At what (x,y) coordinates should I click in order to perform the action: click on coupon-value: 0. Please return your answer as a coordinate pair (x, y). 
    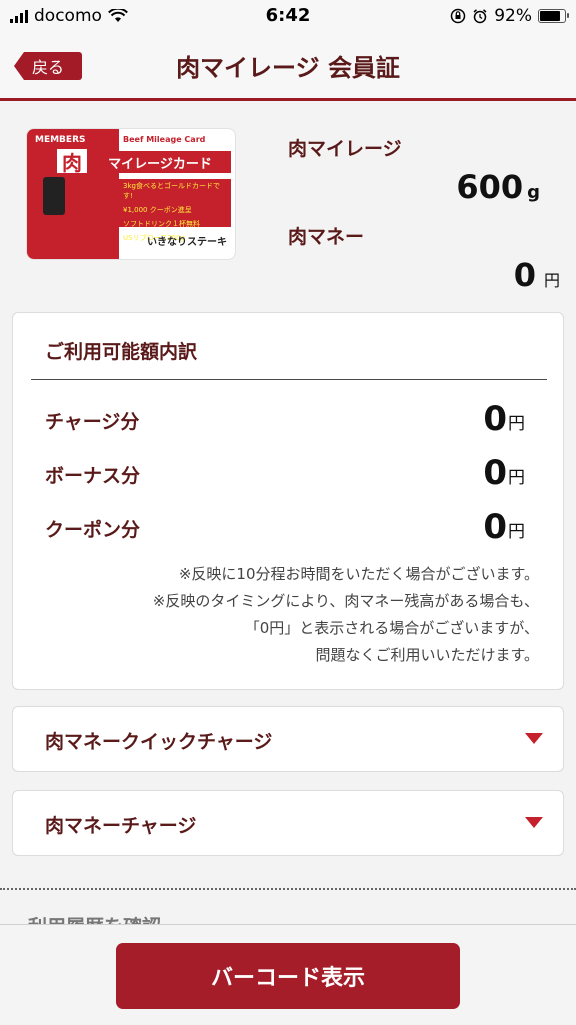
    Looking at the image, I should click on (495, 527).